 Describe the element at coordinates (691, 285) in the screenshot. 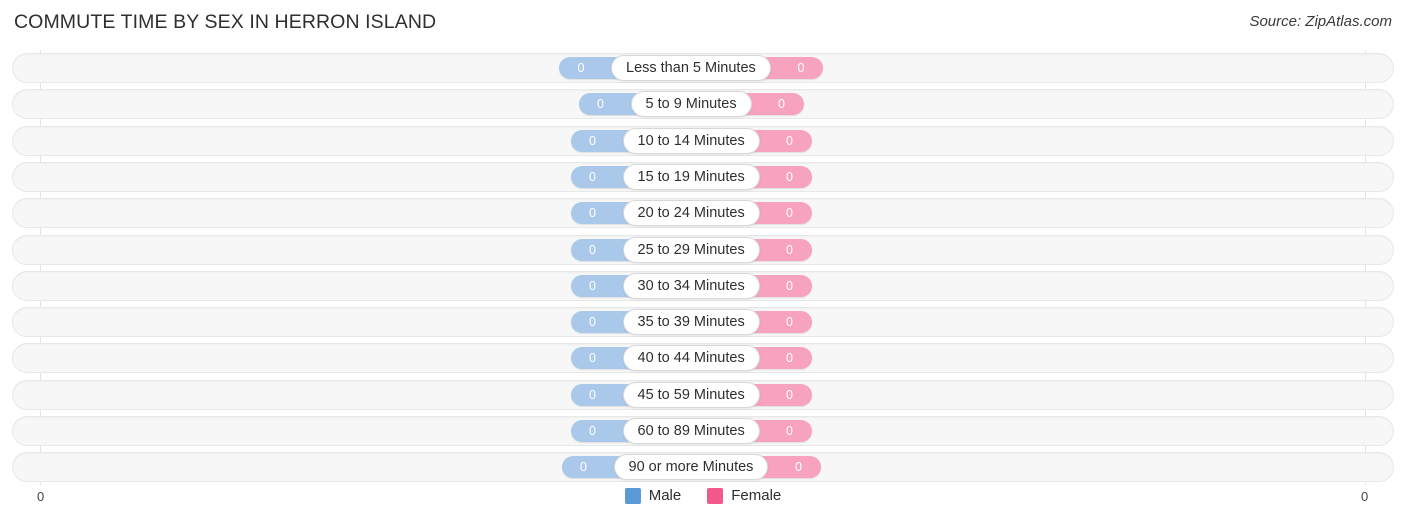

I see `bar-row-label: 30 to 34 Minutes` at that location.